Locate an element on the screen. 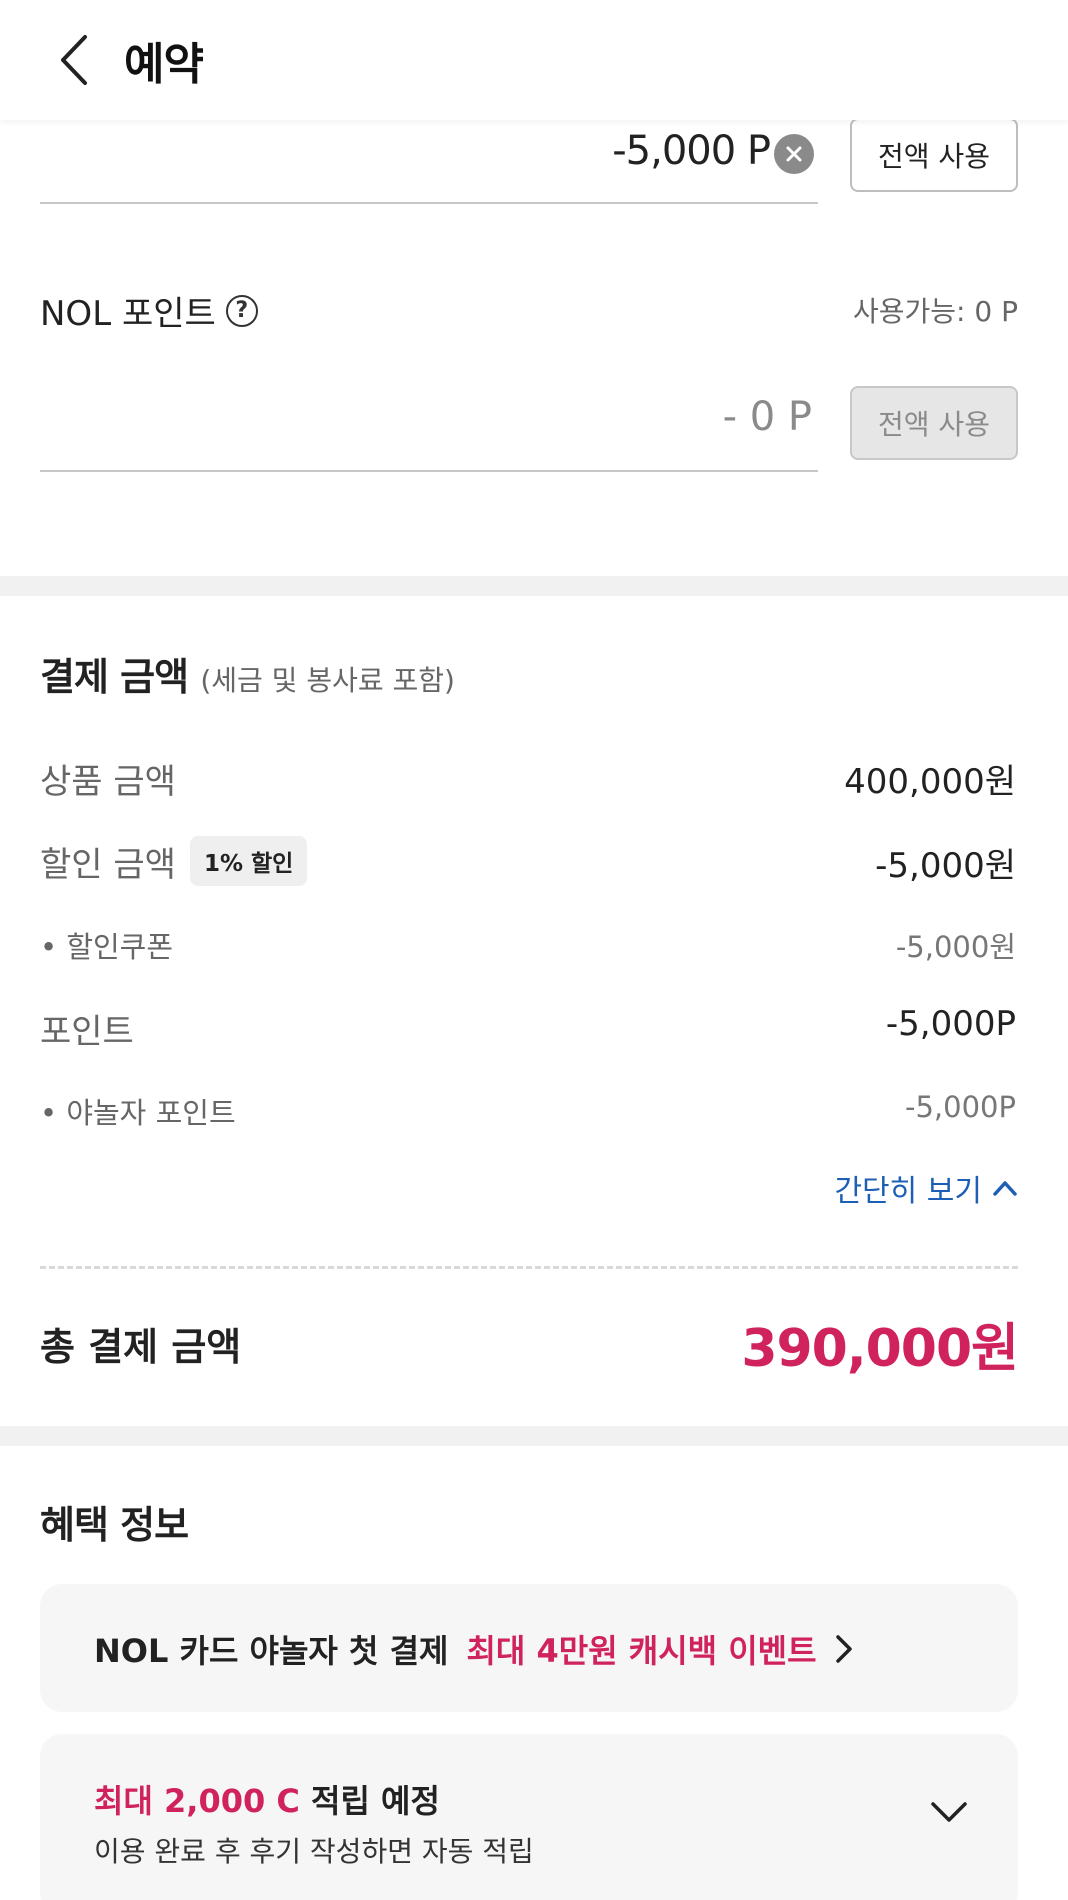 The width and height of the screenshot is (1068, 1900). yanolja-point-line-value: -5,000P is located at coordinates (960, 1107).